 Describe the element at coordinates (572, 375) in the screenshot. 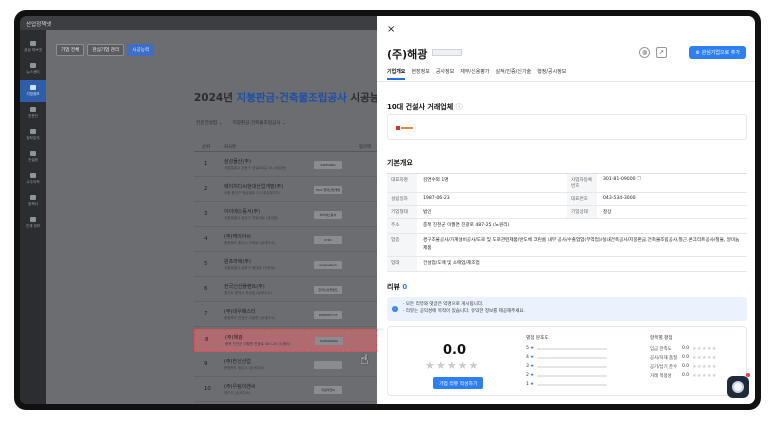

I see `dist-bar` at that location.